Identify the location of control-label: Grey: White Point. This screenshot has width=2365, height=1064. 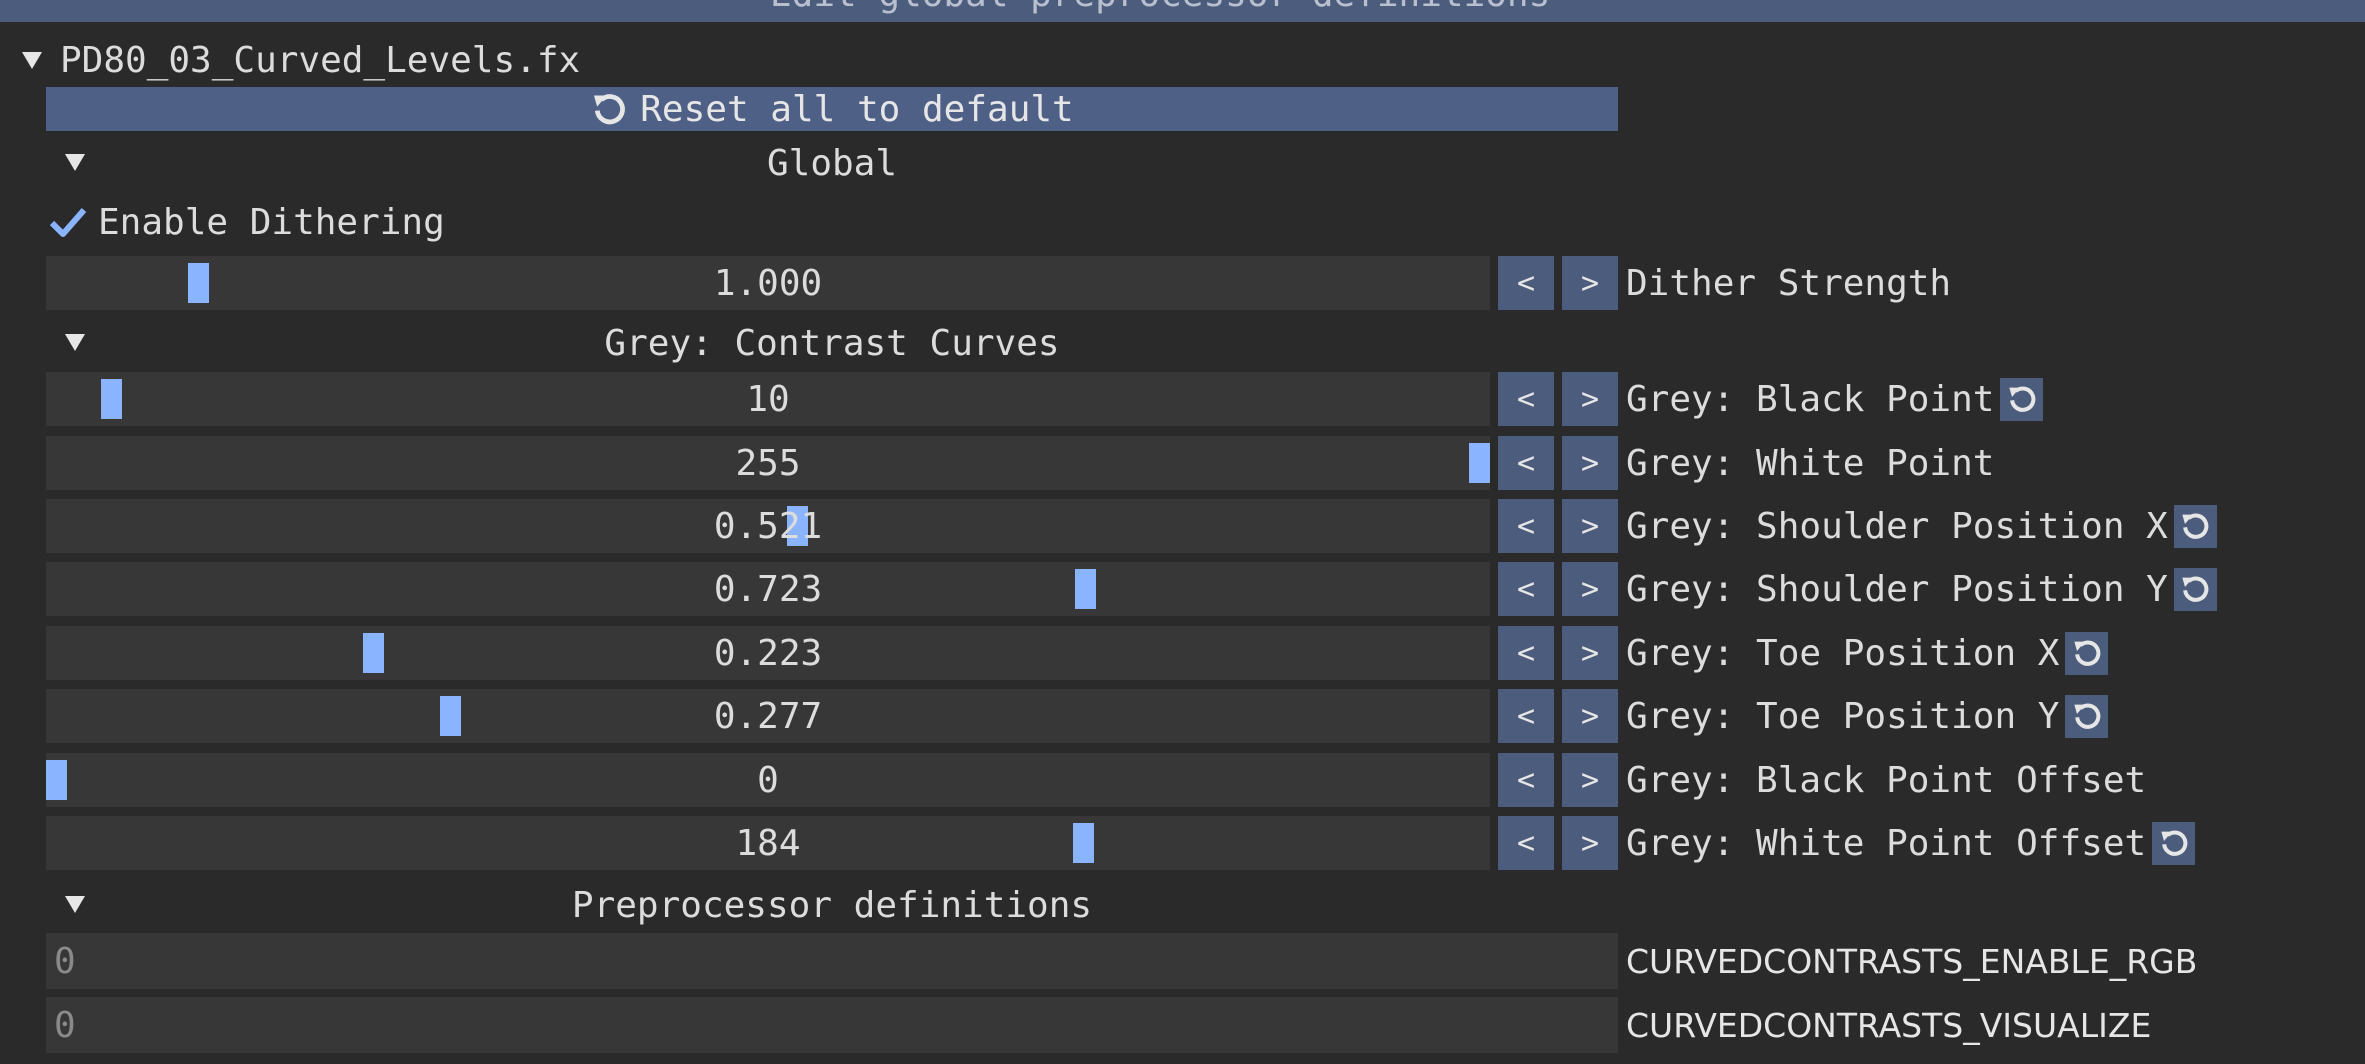
(1810, 463).